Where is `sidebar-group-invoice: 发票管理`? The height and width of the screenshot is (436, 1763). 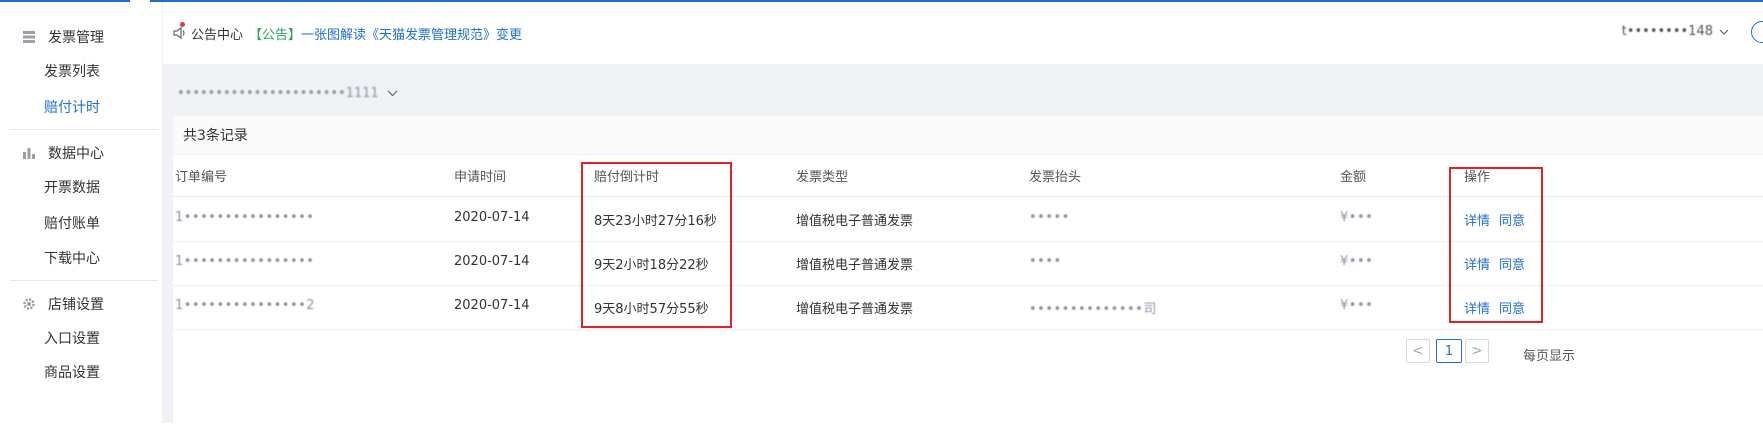 sidebar-group-invoice: 发票管理 is located at coordinates (62, 37).